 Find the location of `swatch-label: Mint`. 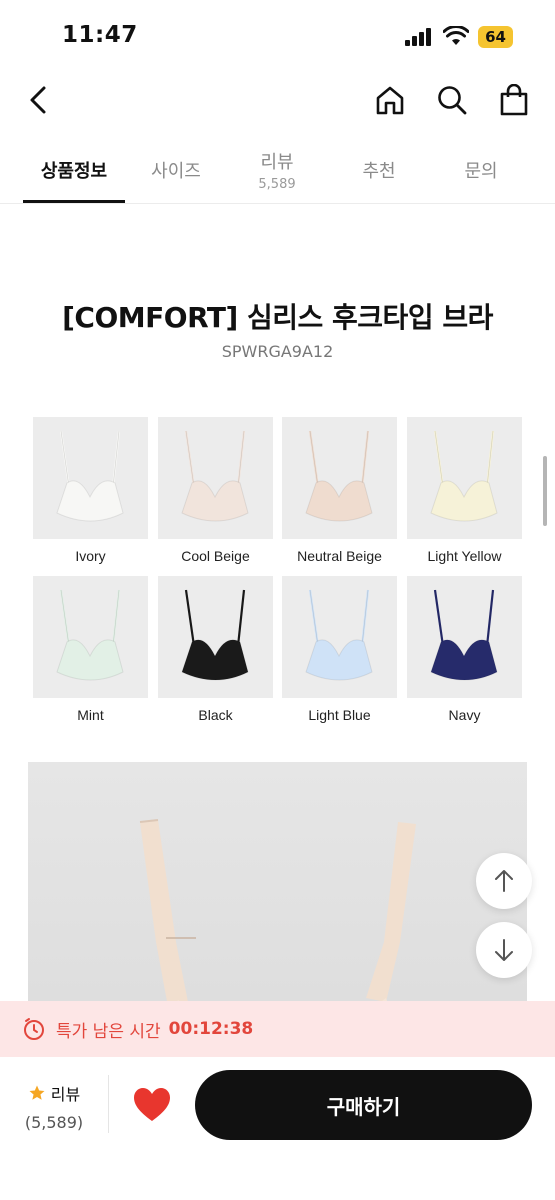

swatch-label: Mint is located at coordinates (90, 715).